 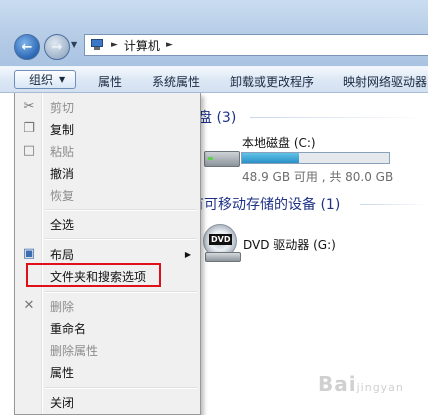 What do you see at coordinates (93, 275) in the screenshot?
I see `highlight-box` at bounding box center [93, 275].